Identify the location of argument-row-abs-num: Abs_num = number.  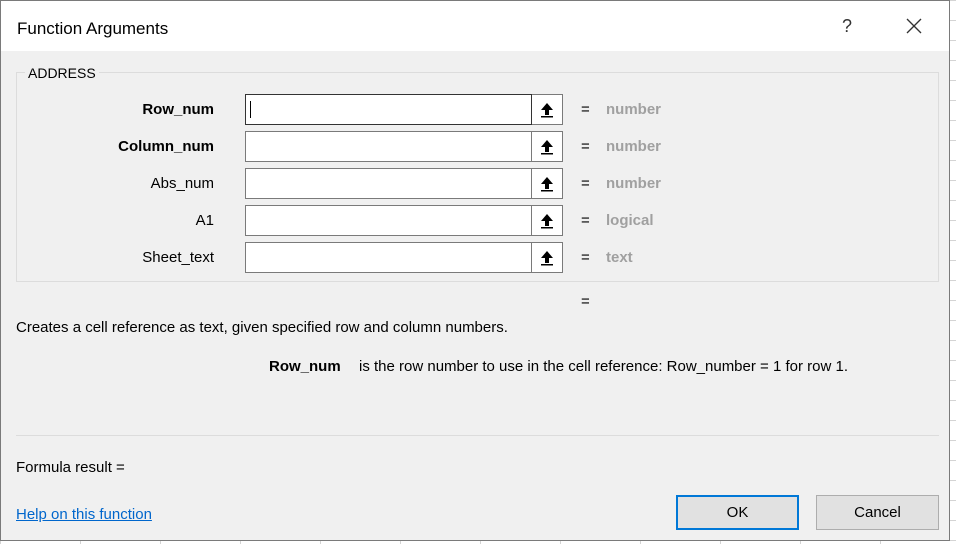
(471, 183).